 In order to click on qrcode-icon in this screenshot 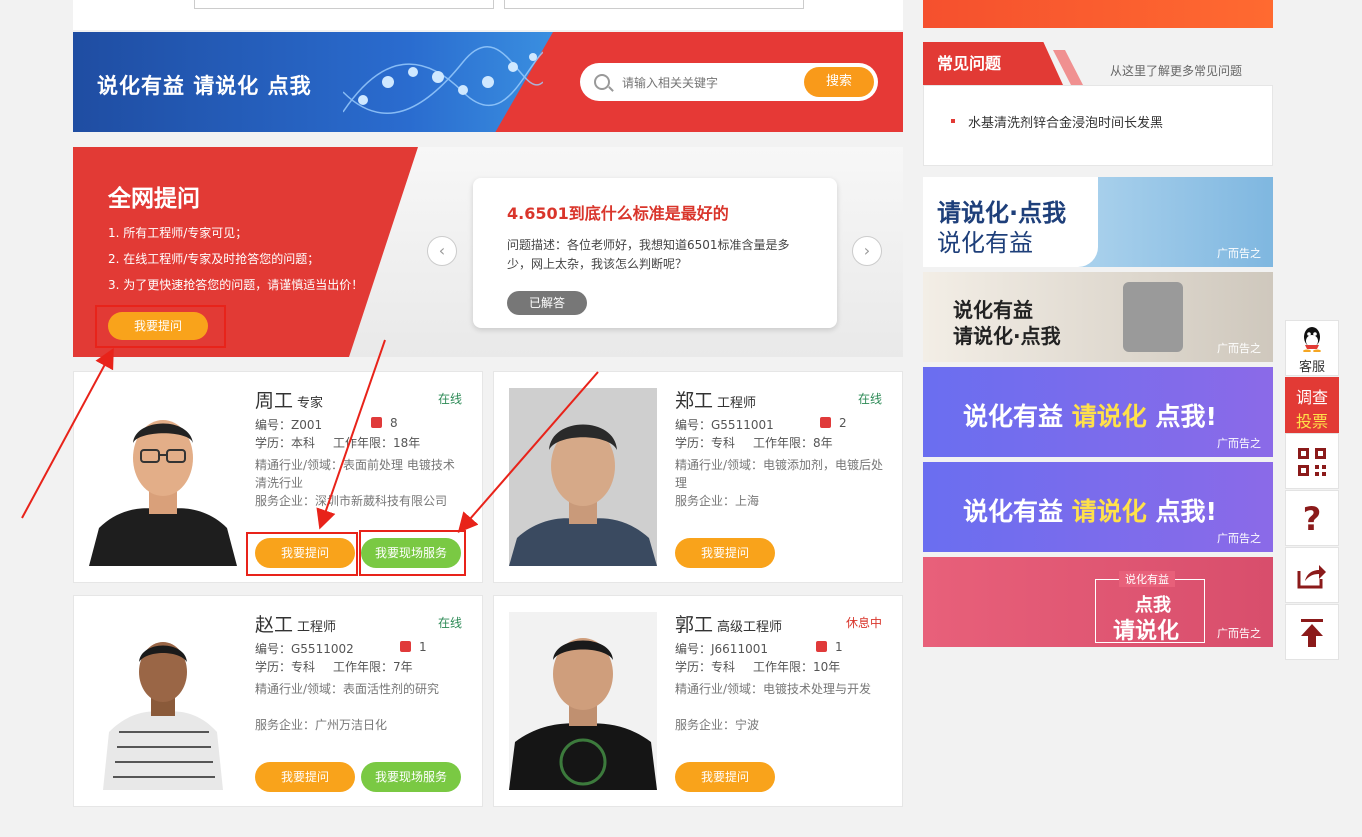, I will do `click(1312, 462)`.